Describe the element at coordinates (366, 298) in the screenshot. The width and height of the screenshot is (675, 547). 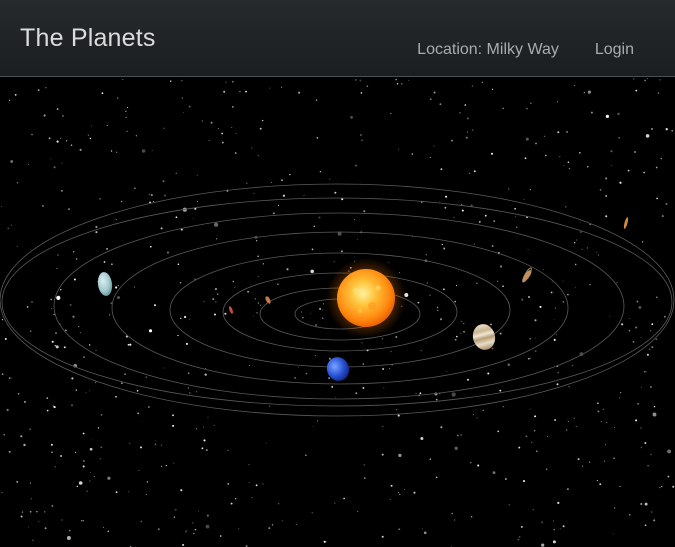
I see `sun` at that location.